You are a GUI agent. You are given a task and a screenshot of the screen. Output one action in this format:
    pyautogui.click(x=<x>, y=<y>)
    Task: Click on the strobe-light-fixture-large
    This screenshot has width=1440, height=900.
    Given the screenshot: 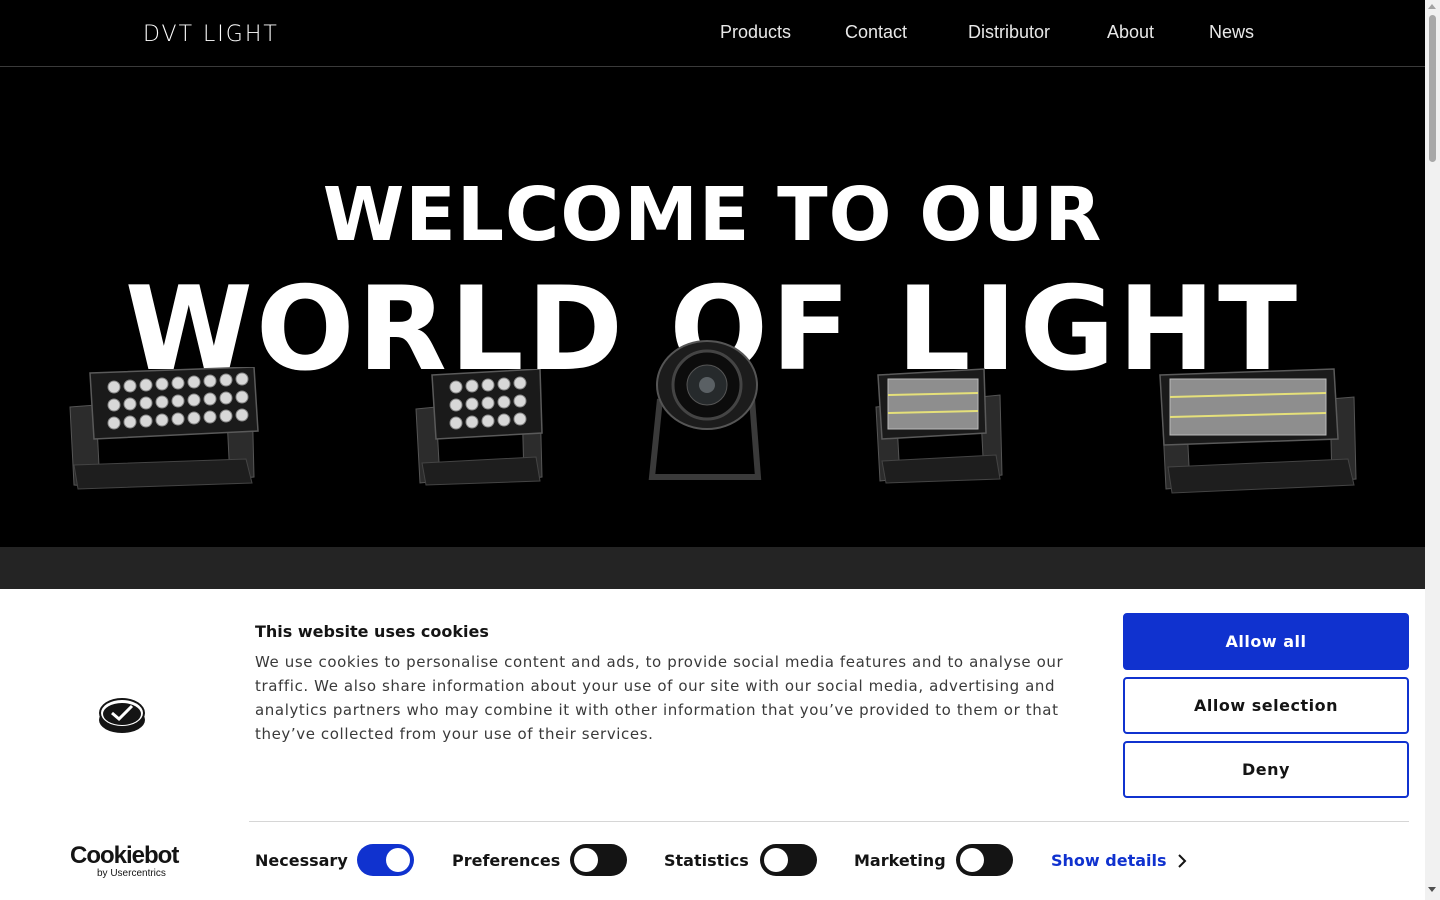 What is the action you would take?
    pyautogui.click(x=1258, y=431)
    